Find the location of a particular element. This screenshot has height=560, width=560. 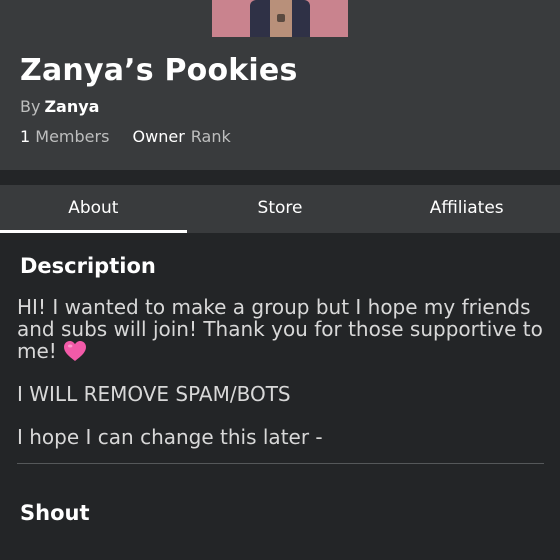

rank-label: Rank is located at coordinates (210, 136).